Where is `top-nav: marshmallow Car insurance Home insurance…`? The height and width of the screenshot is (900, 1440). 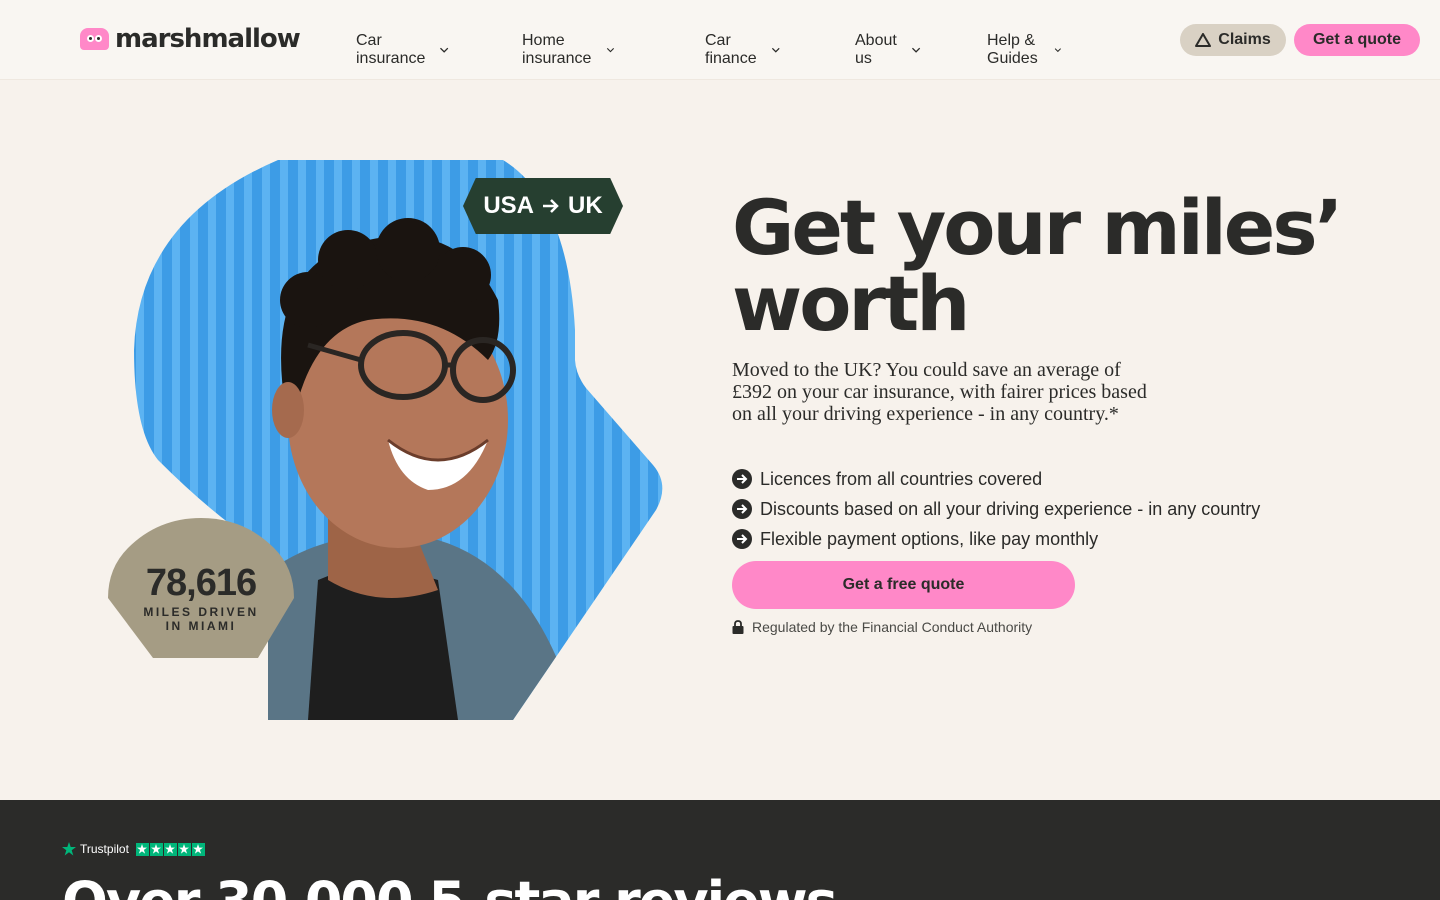 top-nav: marshmallow Car insurance Home insurance… is located at coordinates (720, 40).